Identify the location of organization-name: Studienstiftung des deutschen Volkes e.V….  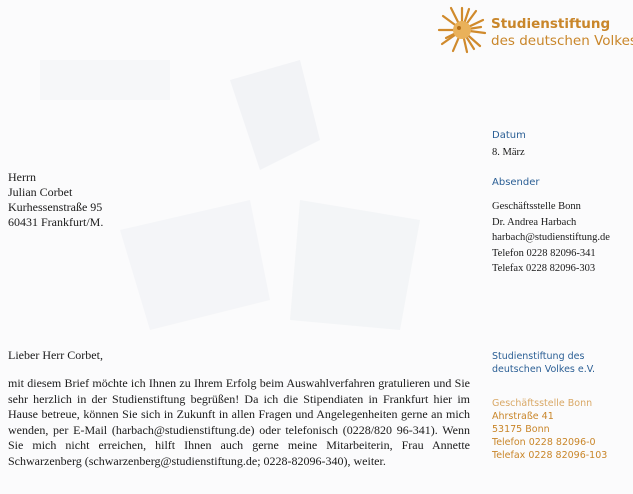
(543, 363).